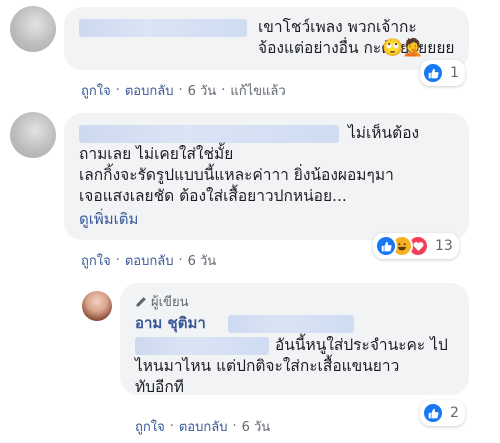 The image size is (500, 443). Describe the element at coordinates (183, 90) in the screenshot. I see `comment-actions: ถูกใจ · ตอบกลับ · 6 วัน · แก้ไขแล้ว` at that location.